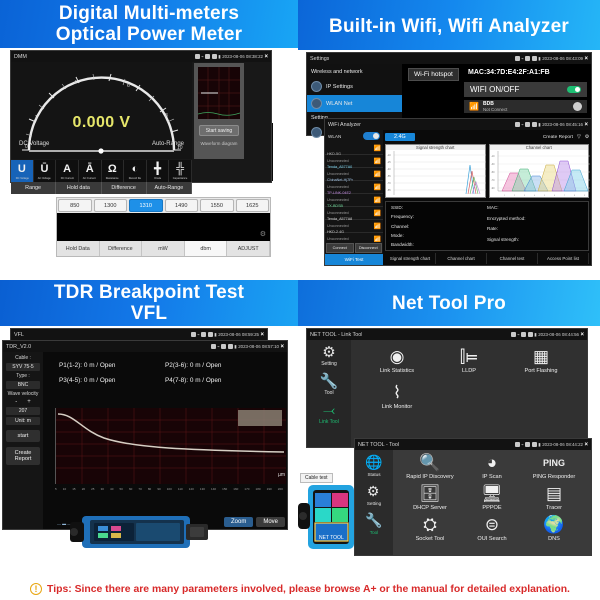 The height and width of the screenshot is (600, 600). I want to click on ssid-actions, so click(577, 106).